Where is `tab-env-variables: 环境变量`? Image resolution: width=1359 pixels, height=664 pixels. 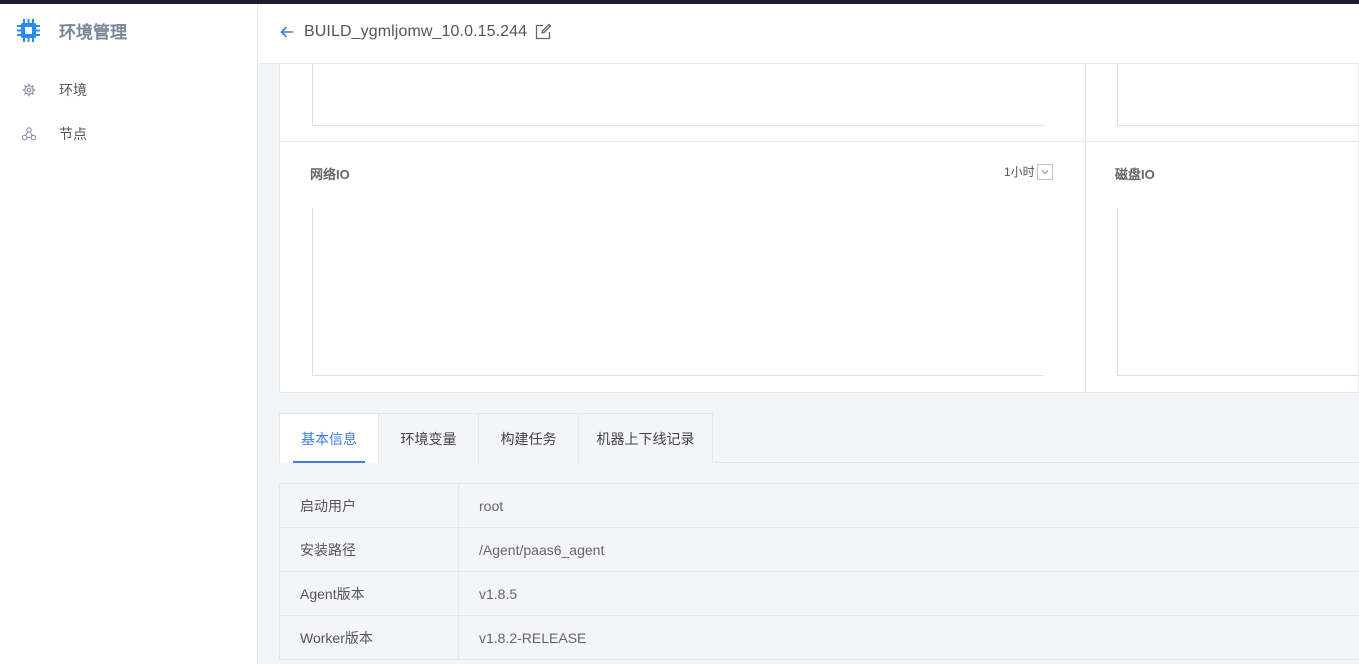
tab-env-variables: 环境变量 is located at coordinates (428, 438).